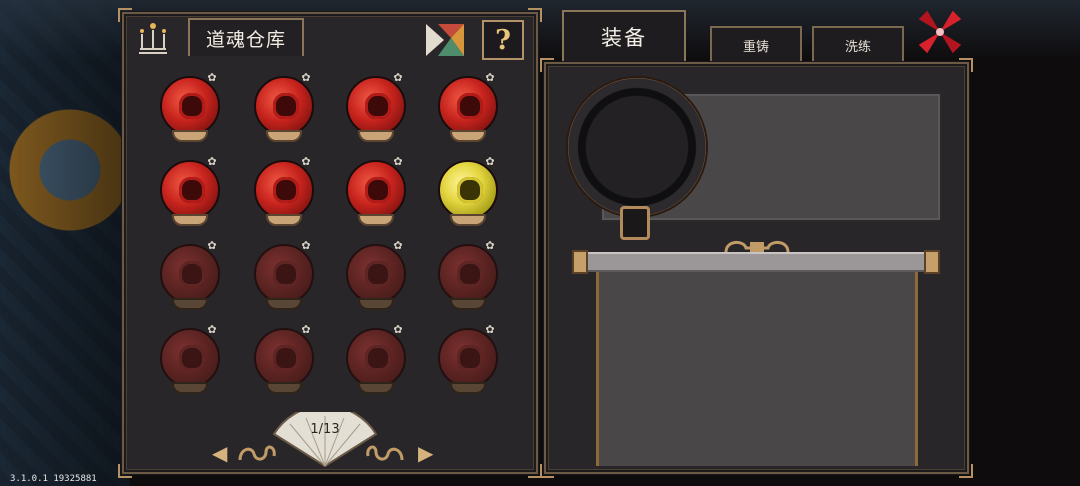 This screenshot has width=1080, height=486. I want to click on panel-title: 道魂仓库, so click(246, 37).